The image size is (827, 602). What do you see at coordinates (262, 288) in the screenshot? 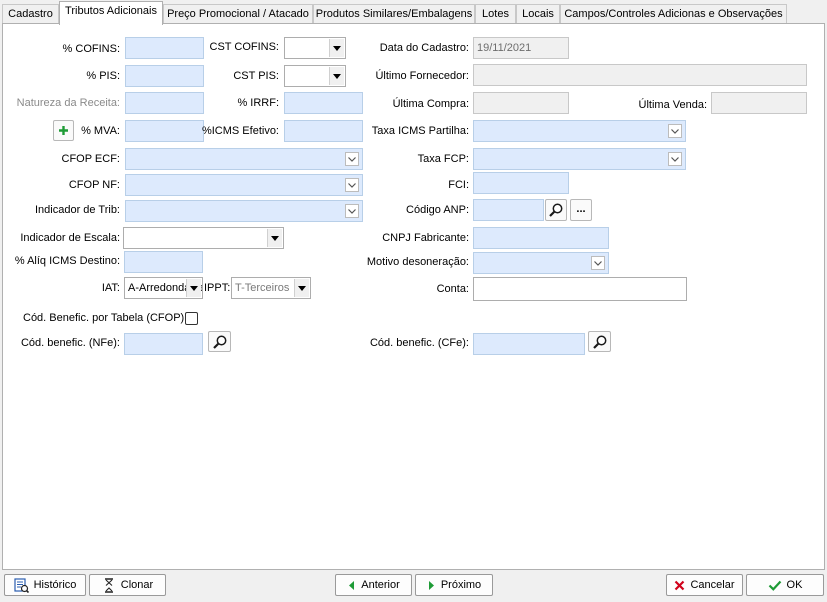
I see `ippt-value: T-Terceiros` at bounding box center [262, 288].